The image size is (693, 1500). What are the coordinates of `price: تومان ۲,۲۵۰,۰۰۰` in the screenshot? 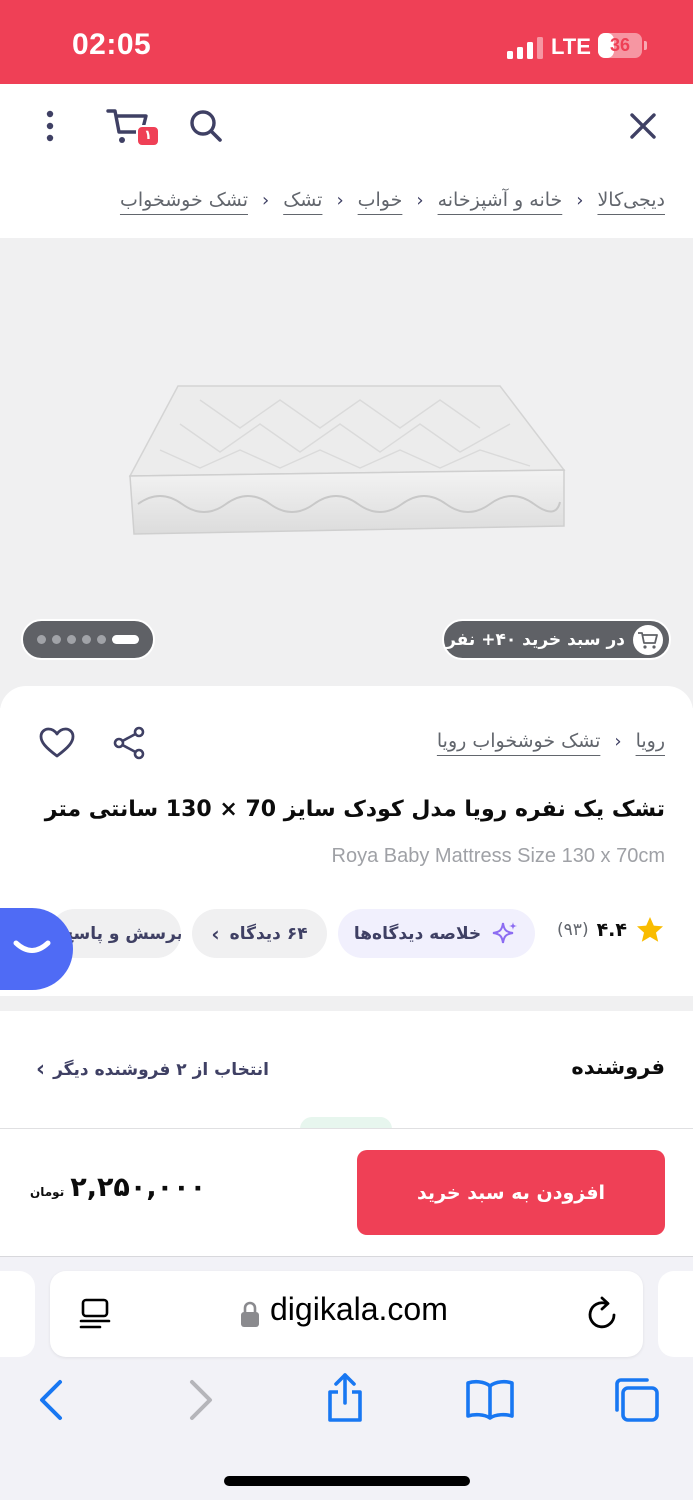 It's located at (118, 1187).